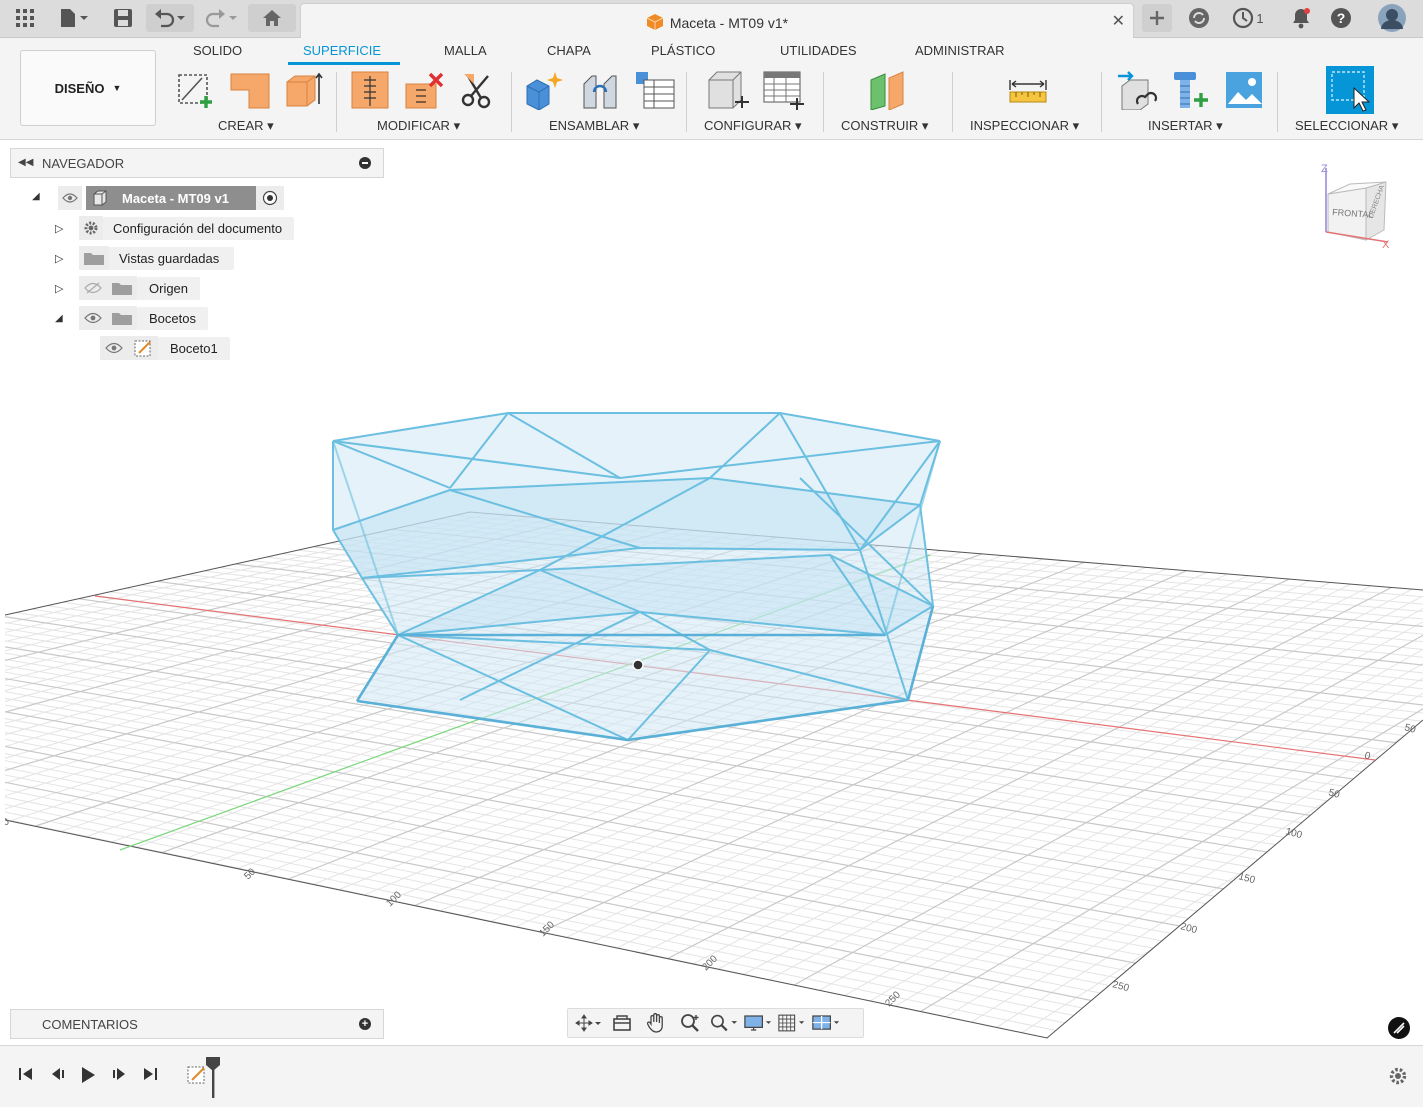 This screenshot has height=1107, width=1423. I want to click on tab-chapa: CHAPA, so click(569, 50).